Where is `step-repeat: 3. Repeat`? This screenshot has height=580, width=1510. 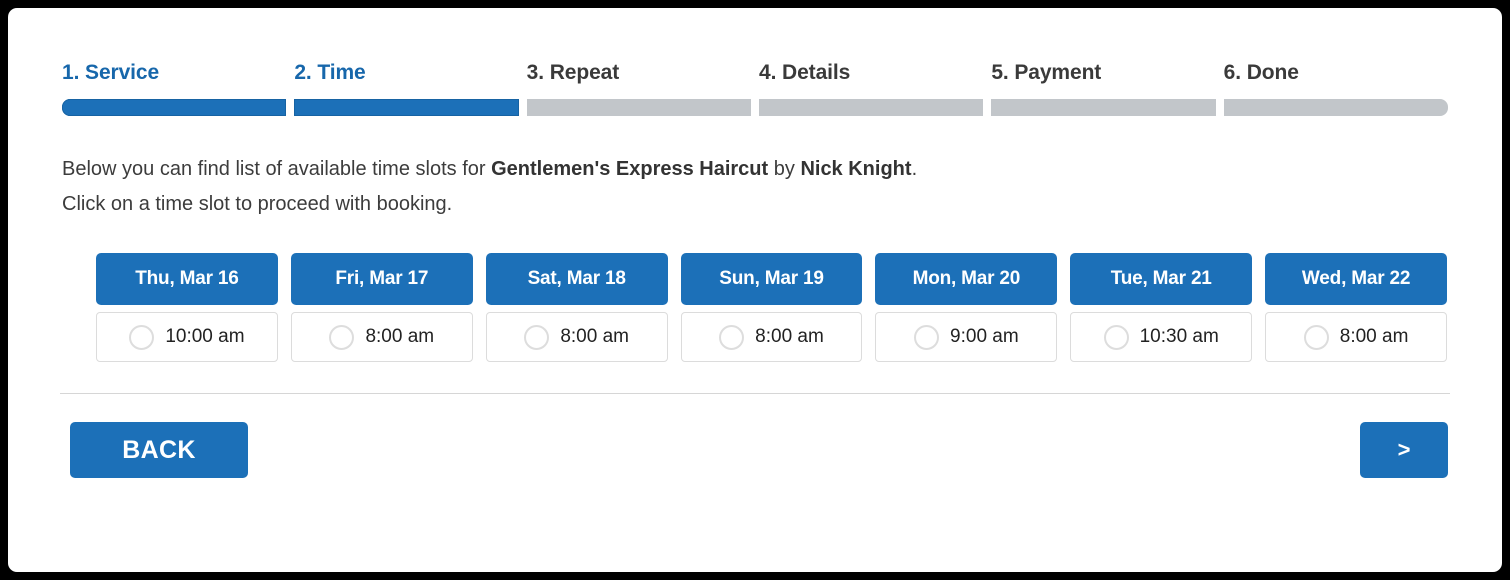
step-repeat: 3. Repeat is located at coordinates (642, 88).